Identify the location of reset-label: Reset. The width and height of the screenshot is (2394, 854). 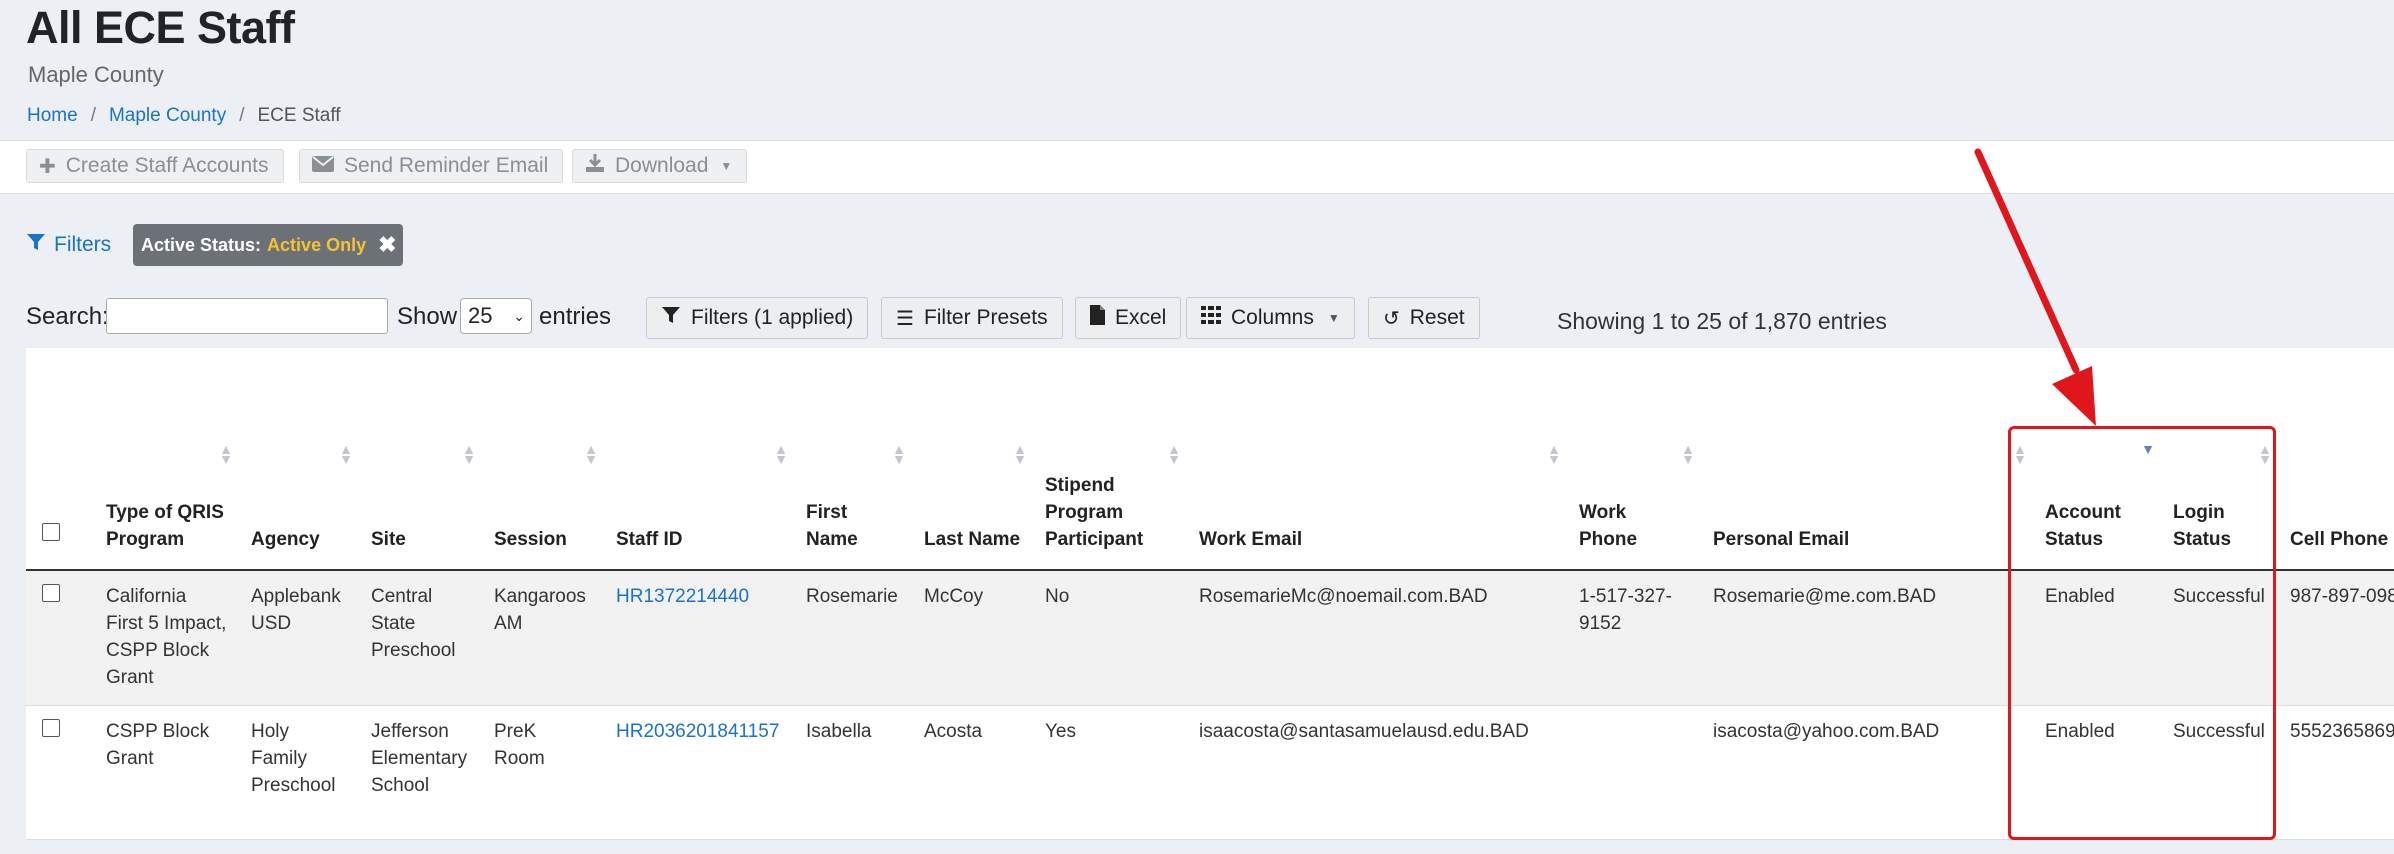
(1437, 317).